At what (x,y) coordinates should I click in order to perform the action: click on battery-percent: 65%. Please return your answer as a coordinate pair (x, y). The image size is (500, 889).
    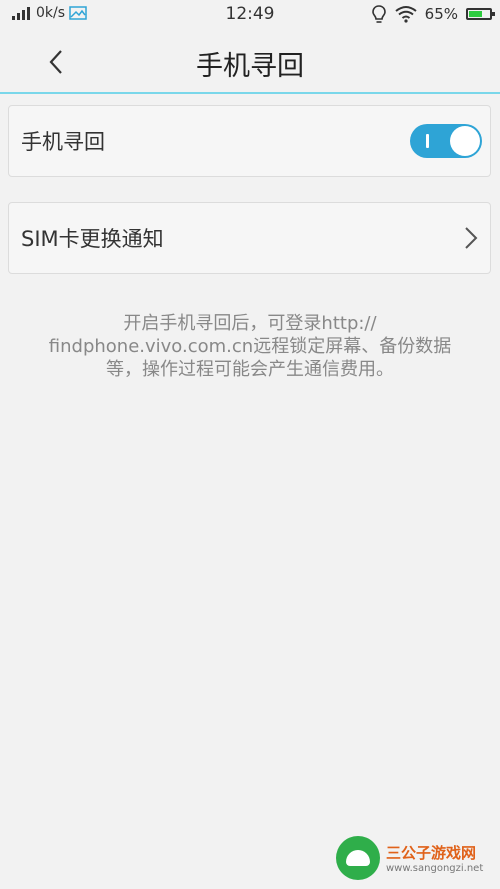
    Looking at the image, I should click on (441, 14).